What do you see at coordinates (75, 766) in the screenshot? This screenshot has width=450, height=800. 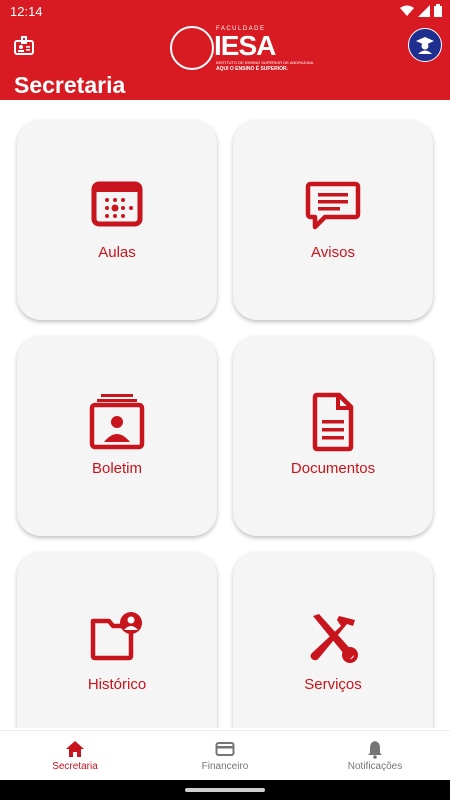 I see `nav-label: Secretaria` at bounding box center [75, 766].